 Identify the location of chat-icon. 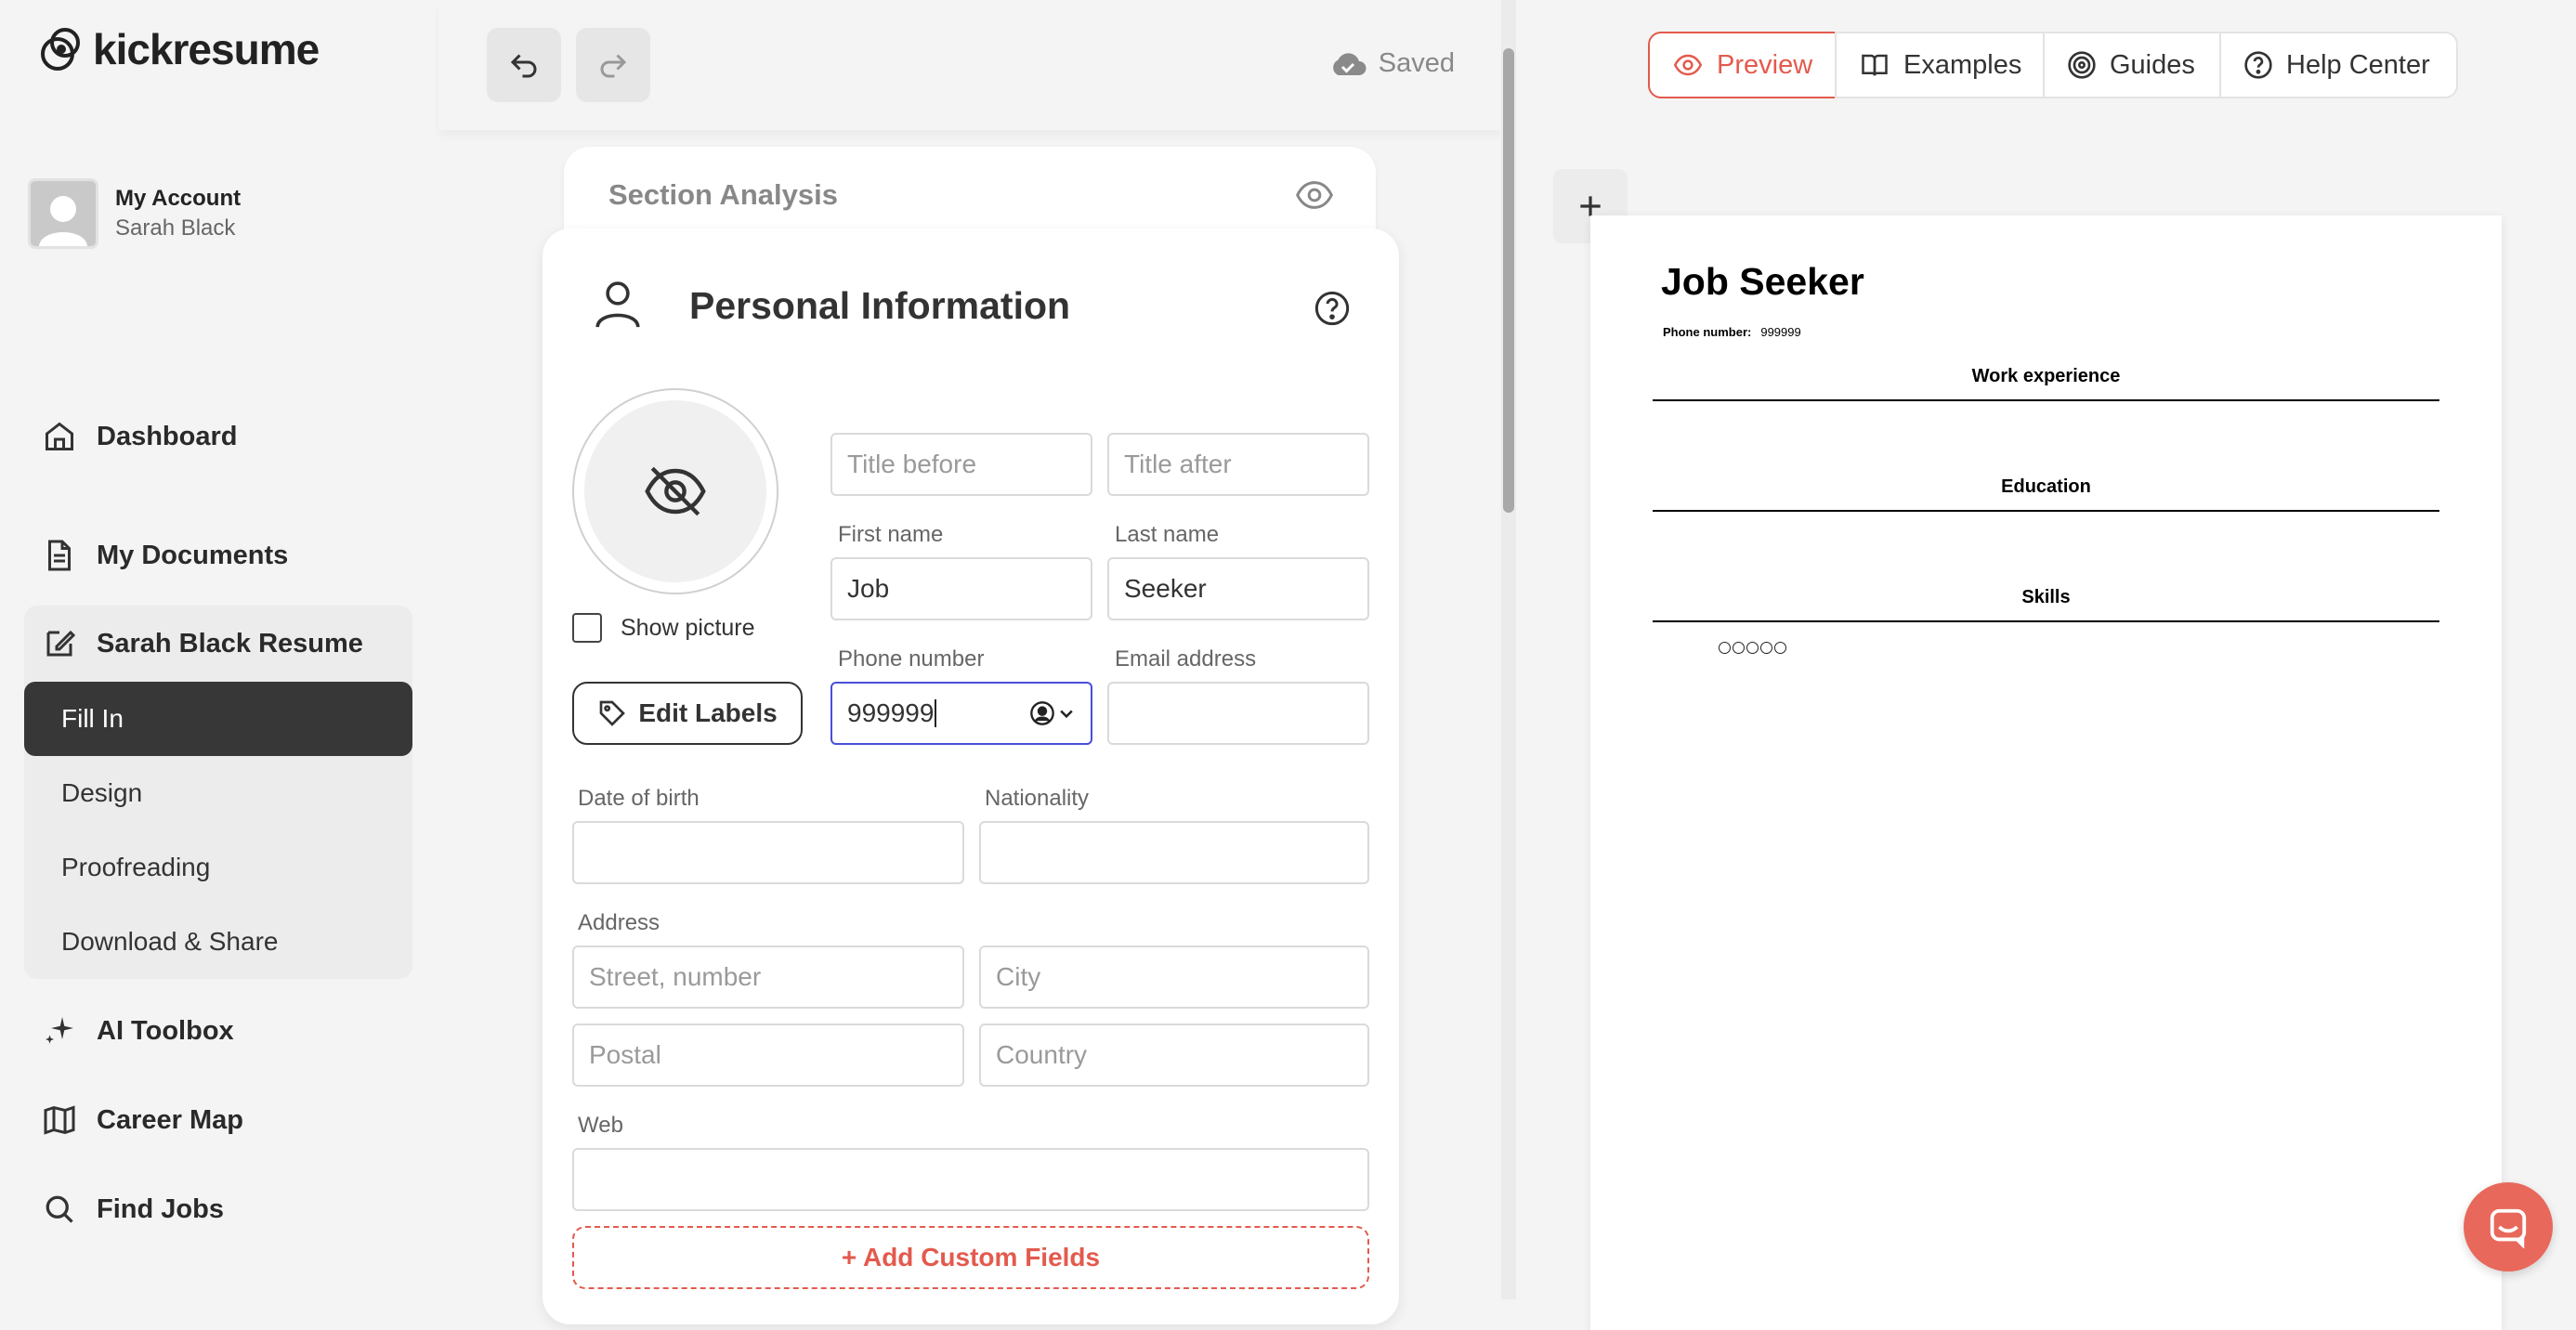
(2509, 1227).